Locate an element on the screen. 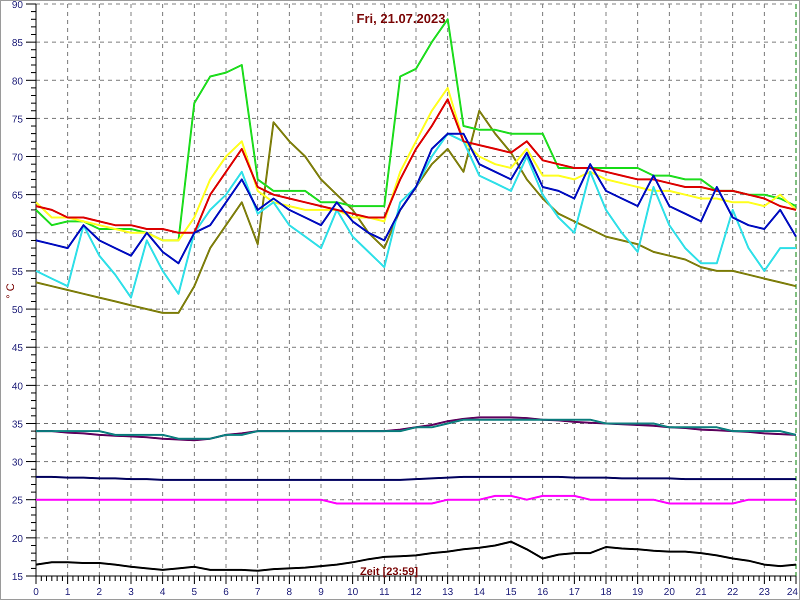  chart-title: Fri, 21.07.2023 is located at coordinates (401, 18).